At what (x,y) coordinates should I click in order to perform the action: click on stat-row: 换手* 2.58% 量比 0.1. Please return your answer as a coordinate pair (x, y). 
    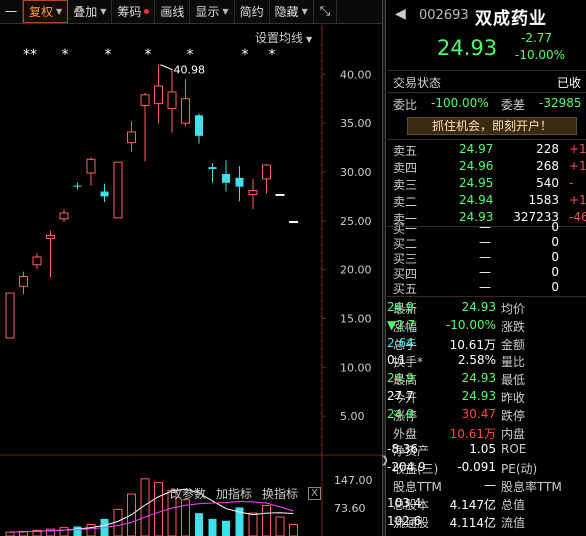
    Looking at the image, I should click on (486, 361).